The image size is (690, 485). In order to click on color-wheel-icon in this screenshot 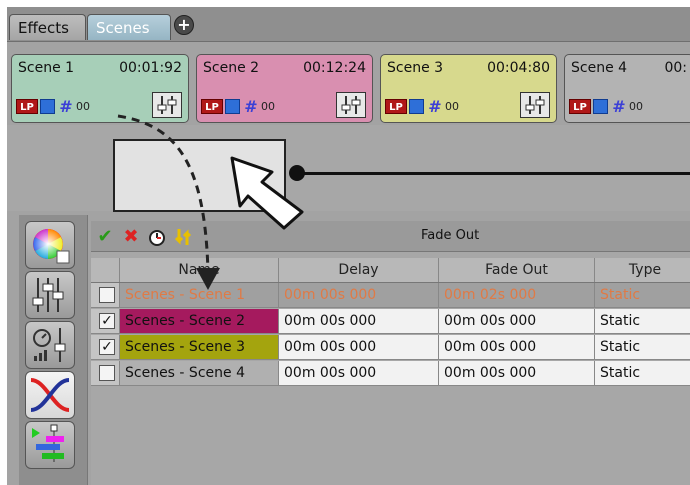, I will do `click(50, 245)`.